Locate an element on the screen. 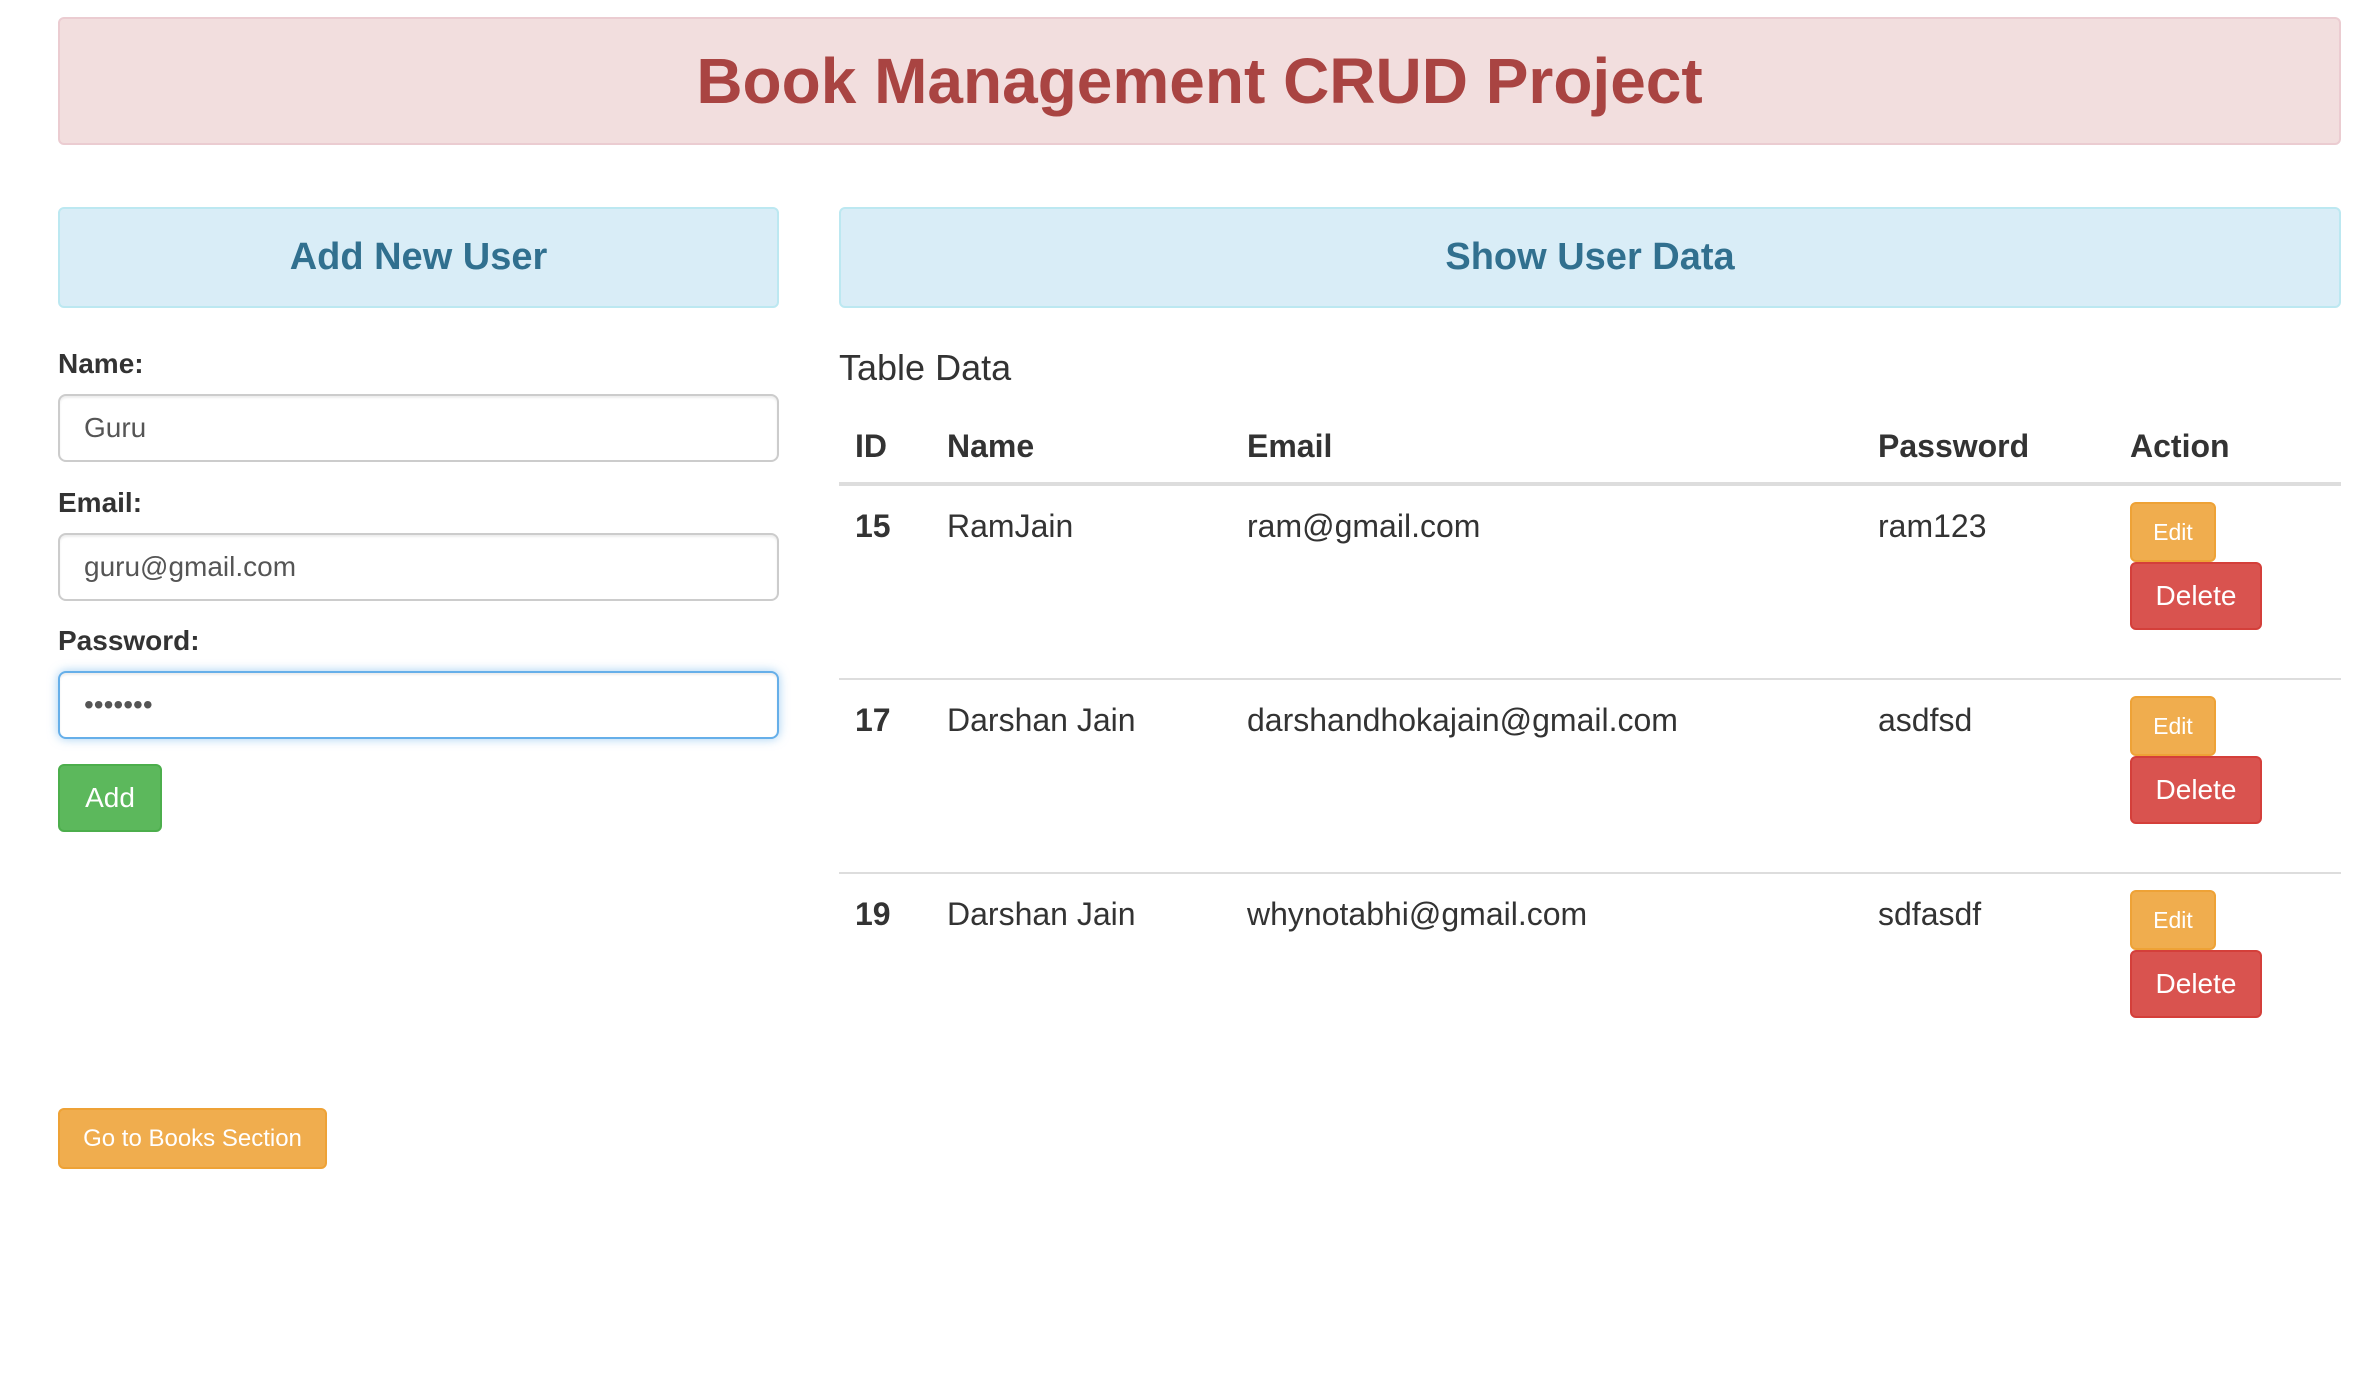 The image size is (2370, 1390). column-header-action: Action is located at coordinates (2180, 446).